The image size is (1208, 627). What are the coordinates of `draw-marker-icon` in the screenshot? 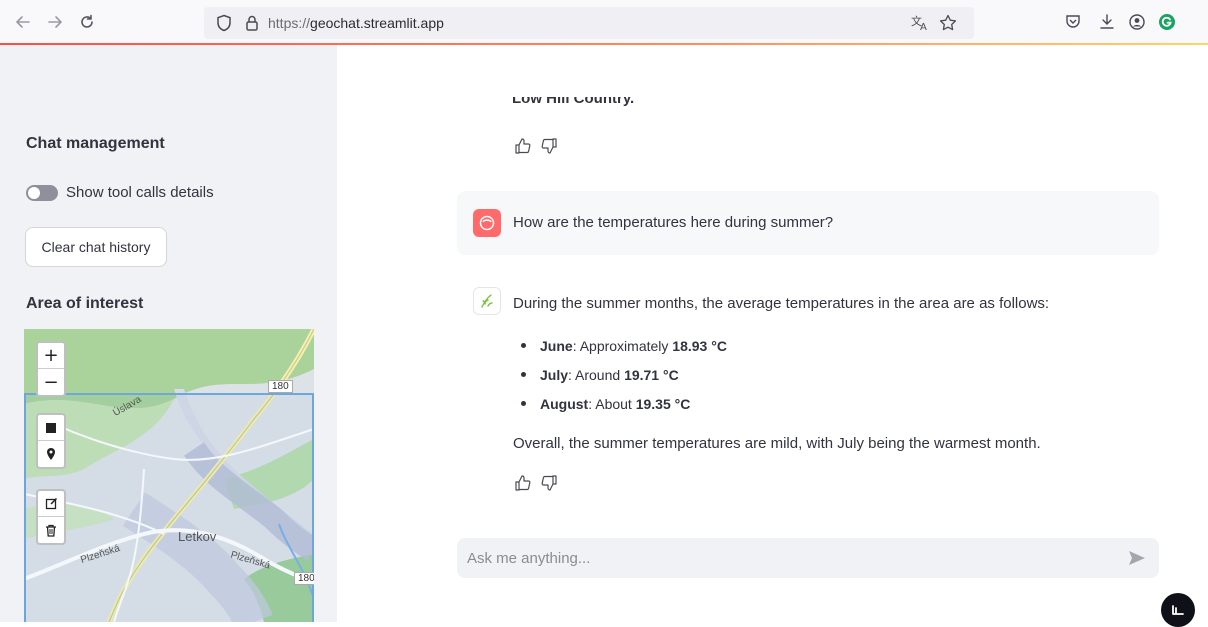 It's located at (51, 454).